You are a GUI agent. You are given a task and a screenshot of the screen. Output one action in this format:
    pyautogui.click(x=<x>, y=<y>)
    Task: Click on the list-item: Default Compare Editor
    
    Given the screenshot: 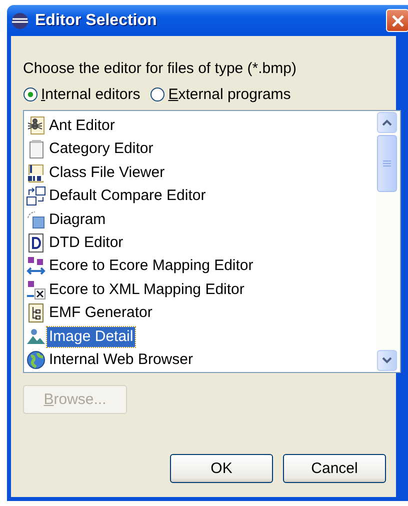 What is the action you would take?
    pyautogui.click(x=127, y=196)
    